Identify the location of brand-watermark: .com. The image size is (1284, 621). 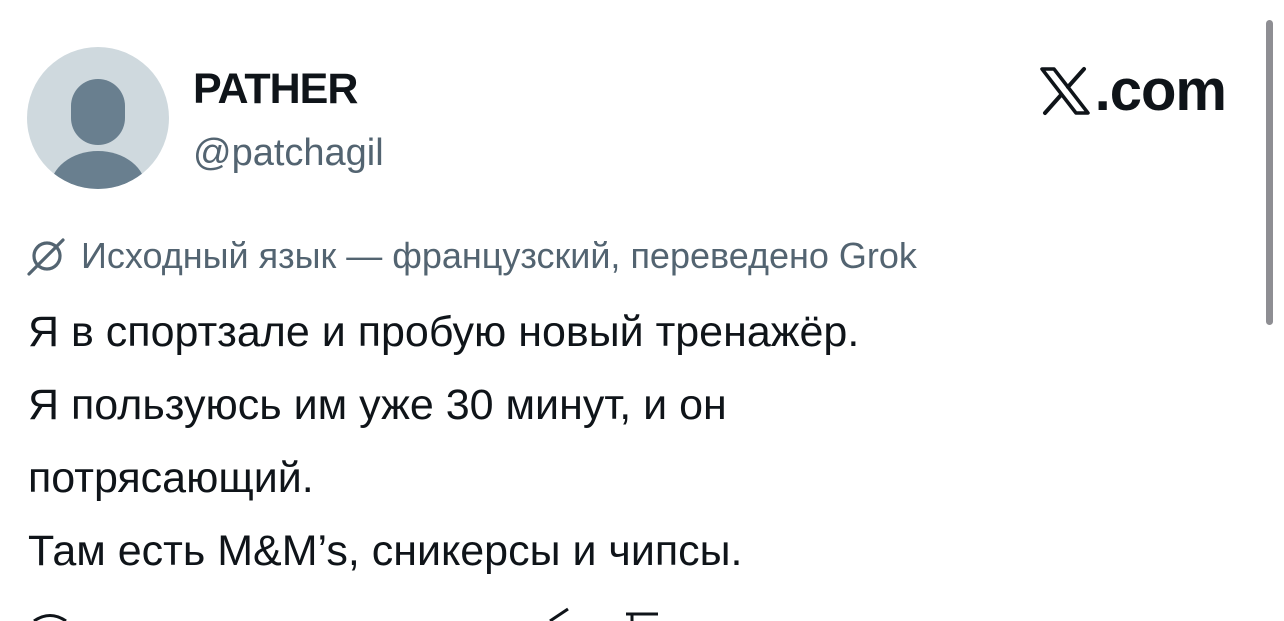
(1133, 91).